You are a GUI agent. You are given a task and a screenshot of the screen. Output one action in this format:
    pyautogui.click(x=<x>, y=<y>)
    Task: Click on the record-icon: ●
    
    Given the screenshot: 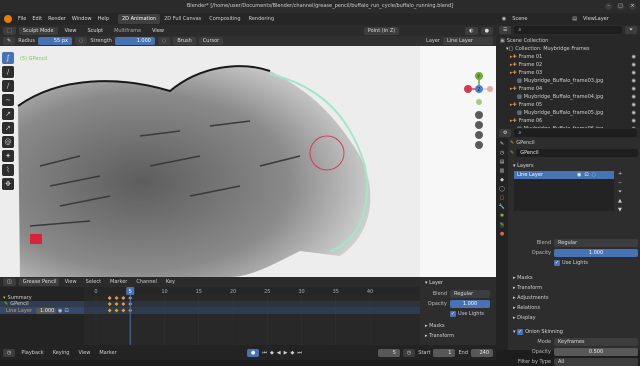 What is the action you would take?
    pyautogui.click(x=253, y=352)
    